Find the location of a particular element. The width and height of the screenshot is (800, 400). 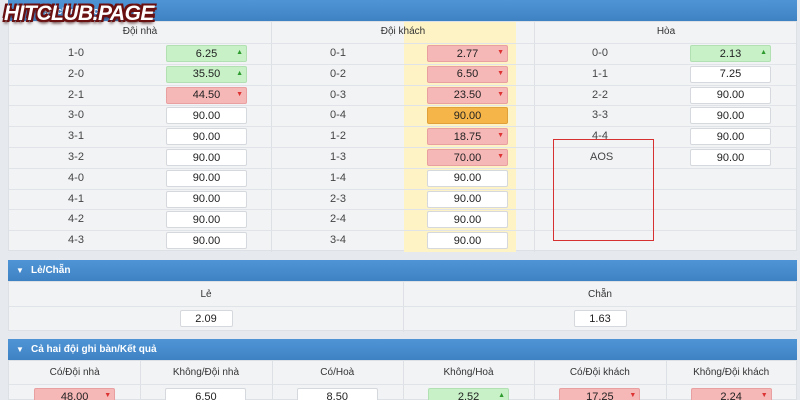

odd-value: 23.50 is located at coordinates (467, 95).